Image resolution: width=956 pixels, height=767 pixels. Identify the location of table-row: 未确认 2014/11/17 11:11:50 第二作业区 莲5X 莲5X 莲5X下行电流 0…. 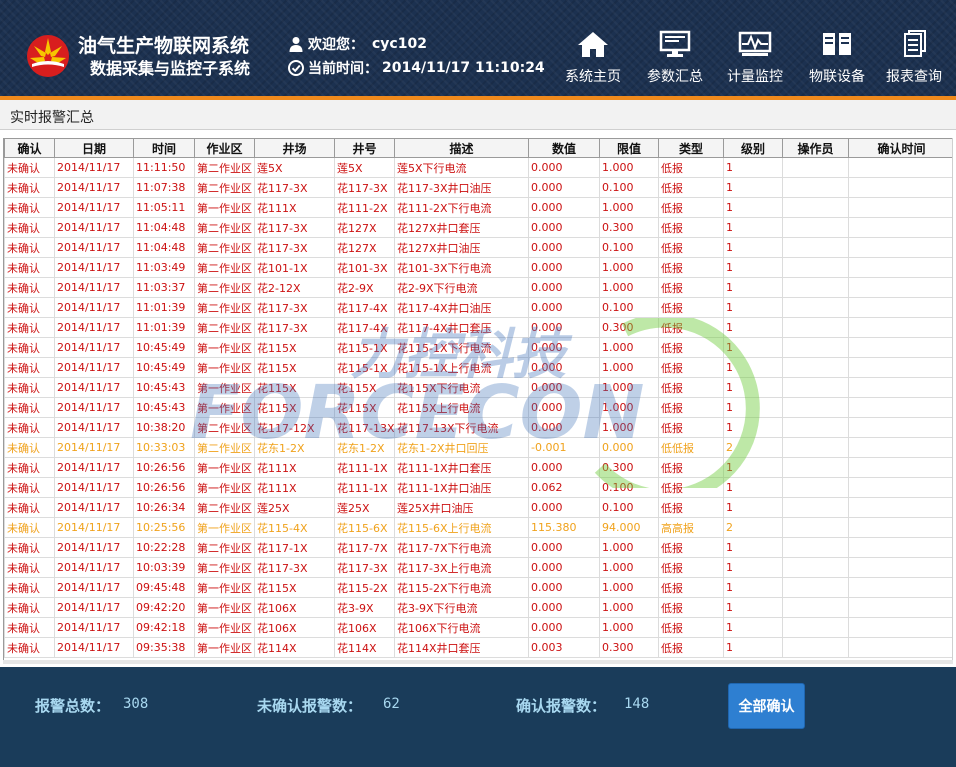
(478, 167).